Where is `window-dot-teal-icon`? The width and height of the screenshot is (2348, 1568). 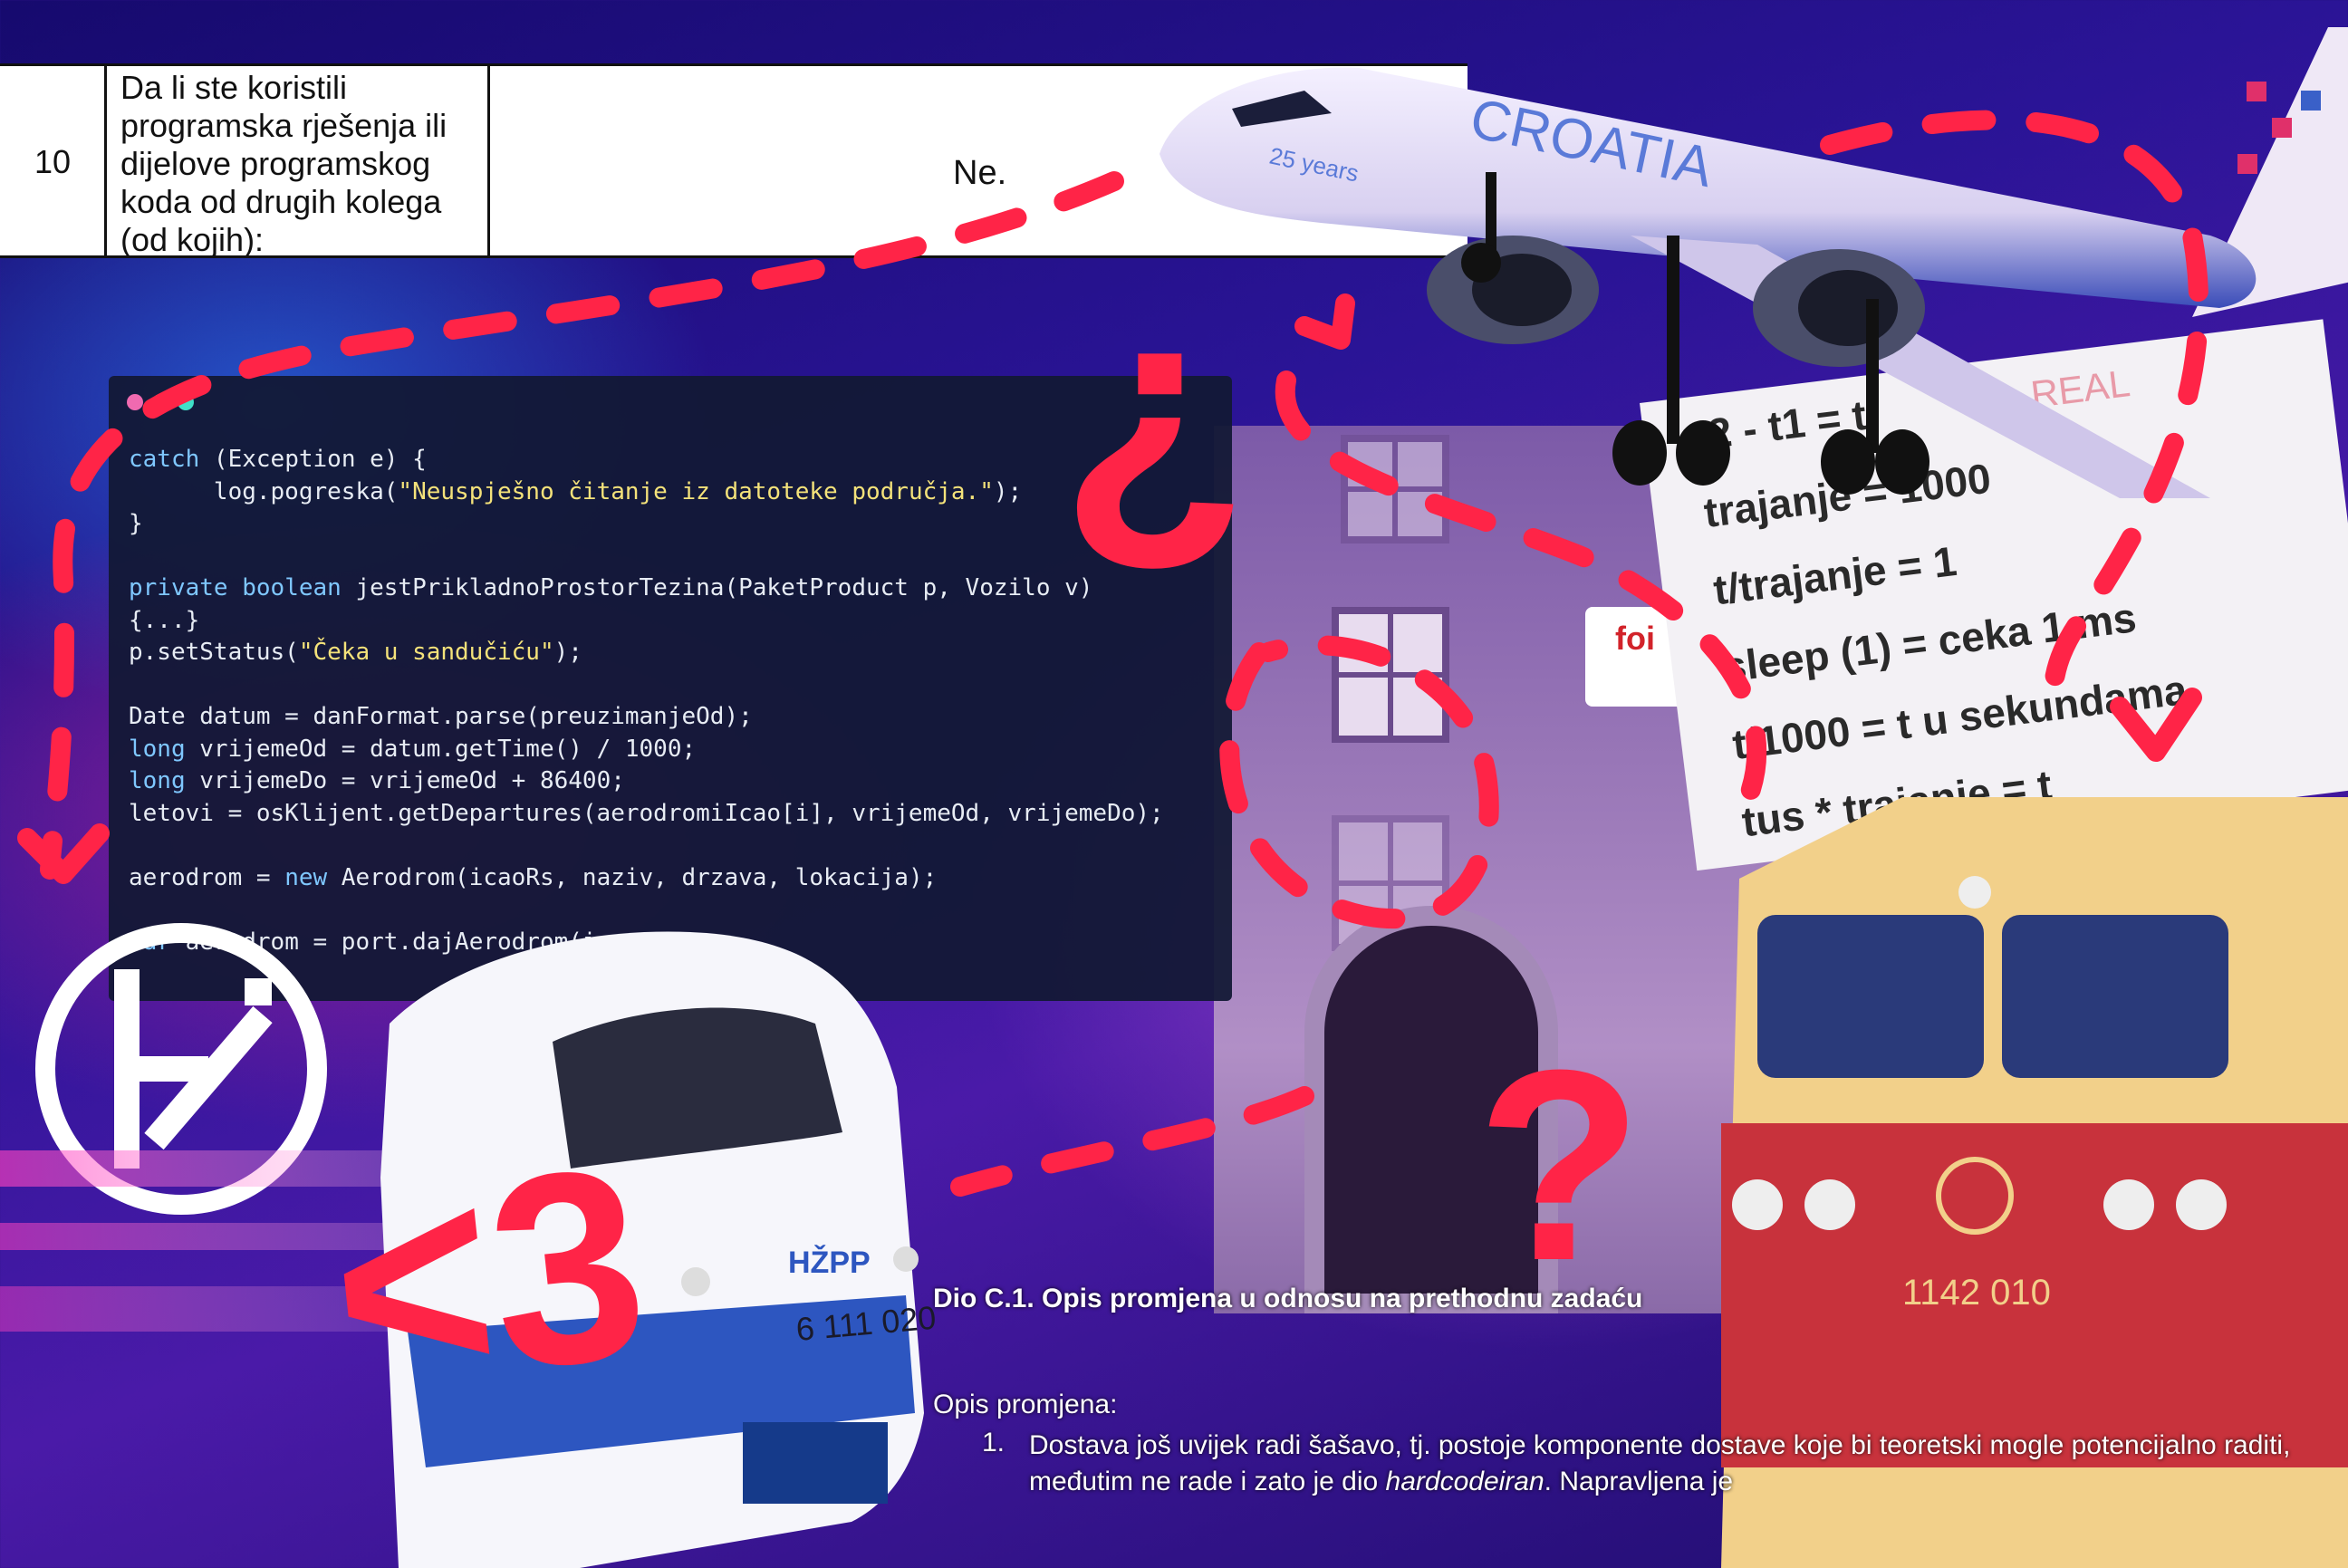
window-dot-teal-icon is located at coordinates (186, 402).